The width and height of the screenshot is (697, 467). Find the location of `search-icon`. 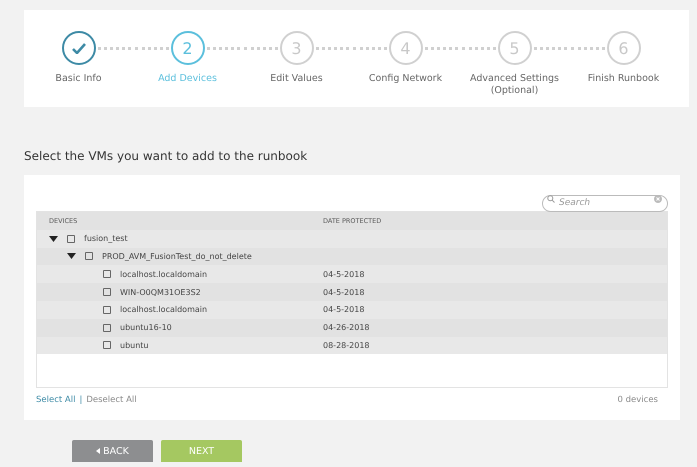

search-icon is located at coordinates (551, 198).